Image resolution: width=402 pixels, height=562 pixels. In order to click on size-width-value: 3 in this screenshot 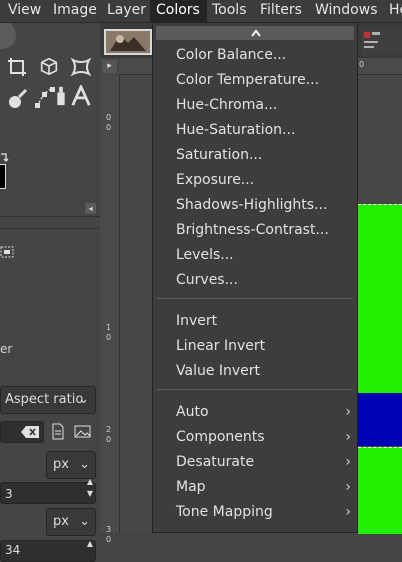, I will do `click(9, 494)`.